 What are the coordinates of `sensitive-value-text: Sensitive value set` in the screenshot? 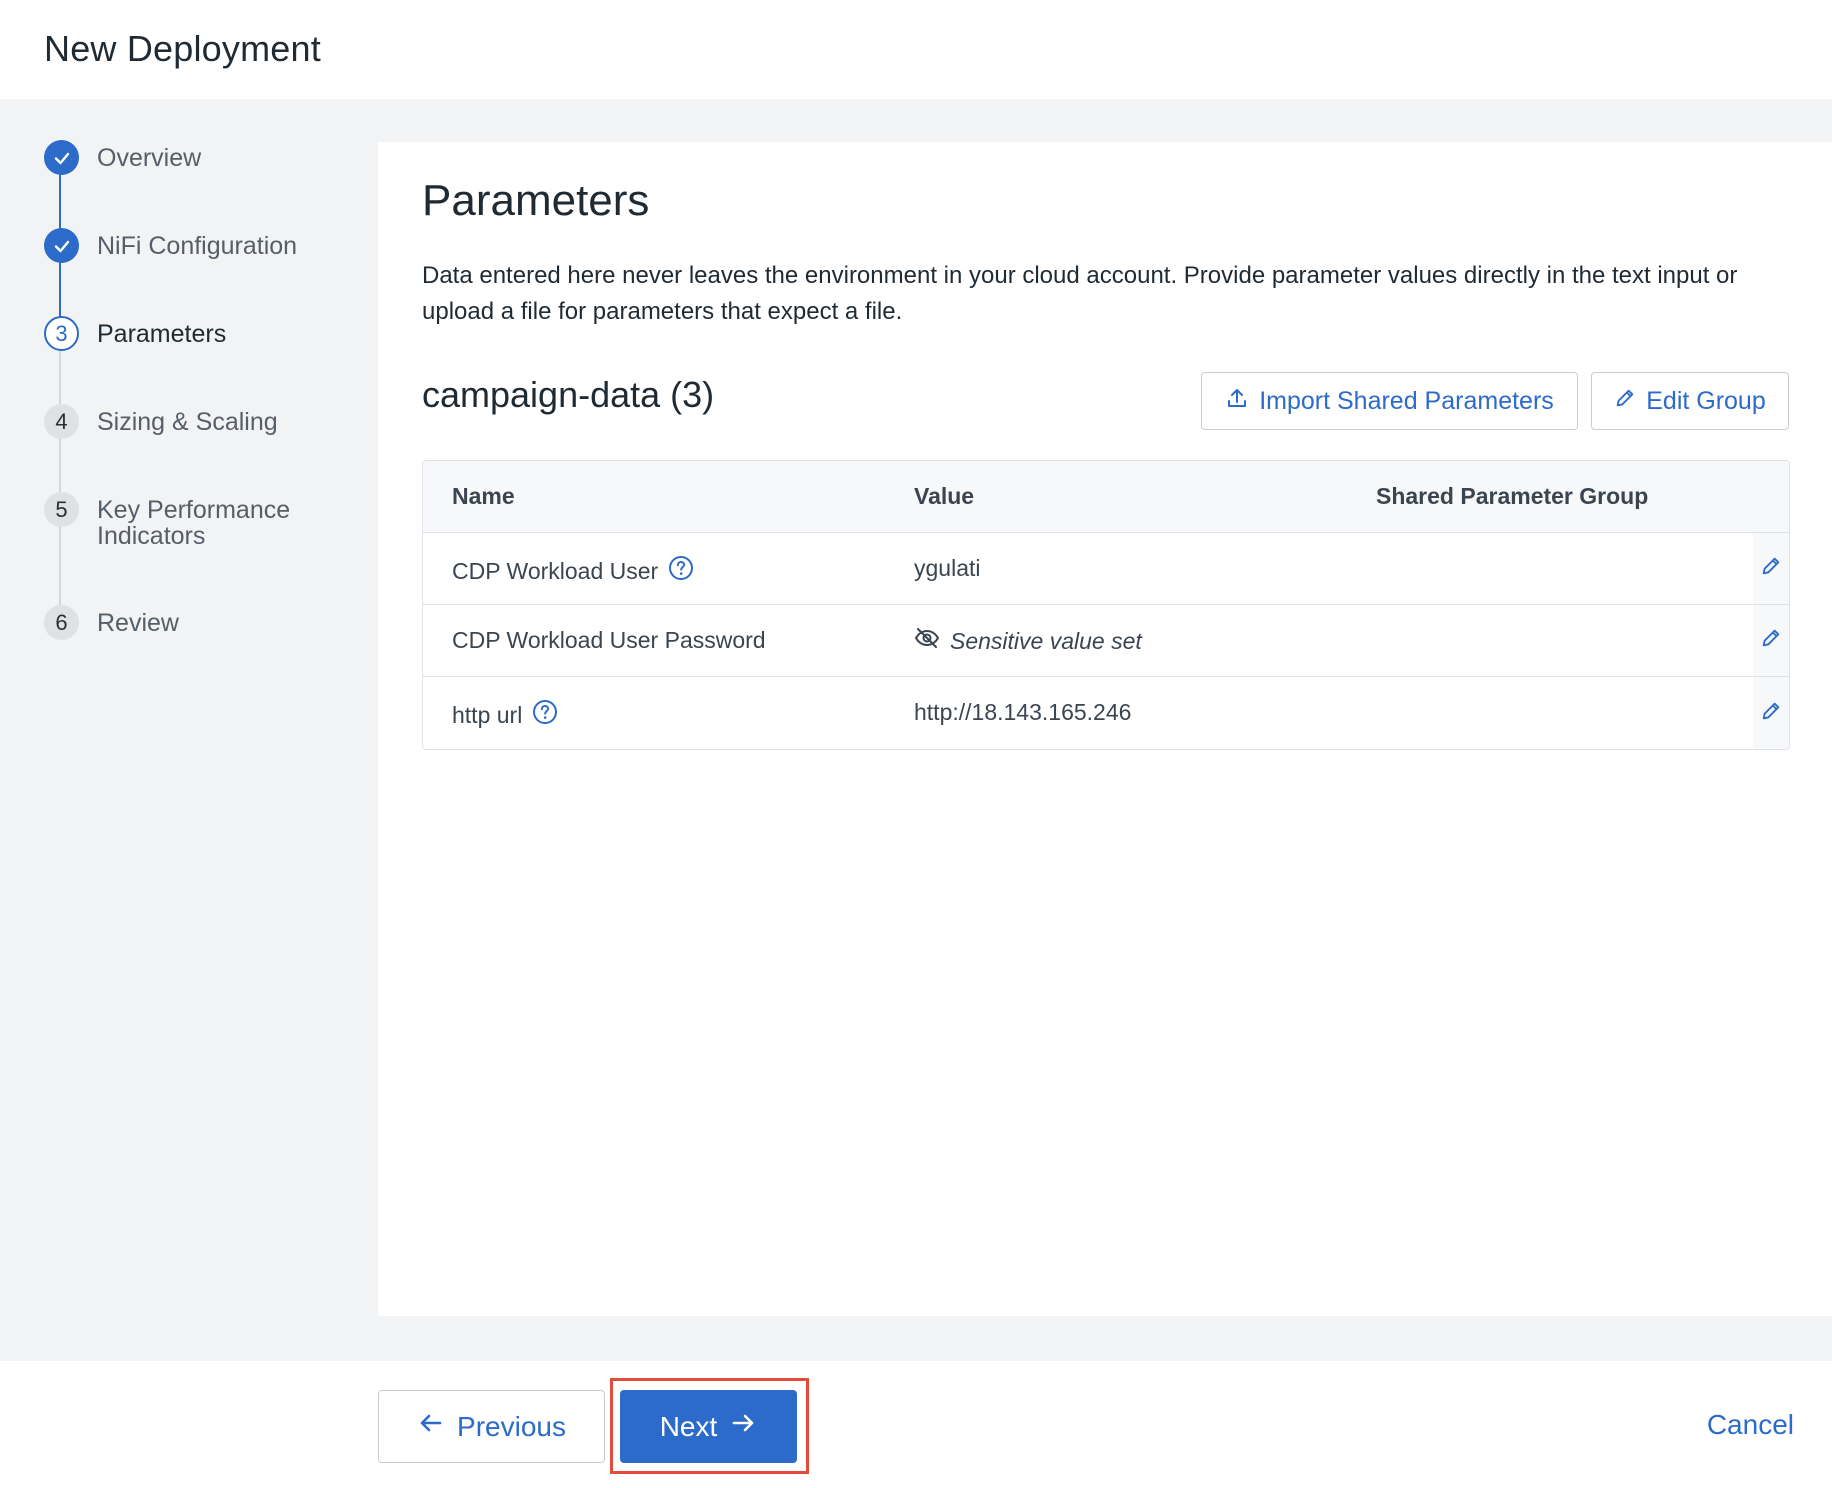 It's located at (1046, 640).